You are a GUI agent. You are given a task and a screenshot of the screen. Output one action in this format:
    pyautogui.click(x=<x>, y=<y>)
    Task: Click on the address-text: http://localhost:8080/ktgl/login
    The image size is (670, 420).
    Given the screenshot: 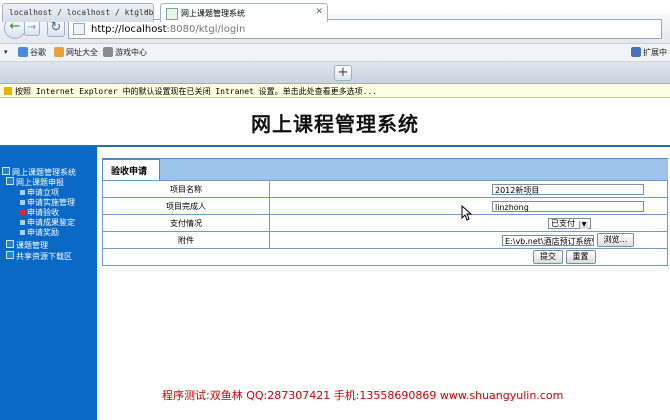 What is the action you would take?
    pyautogui.click(x=168, y=29)
    